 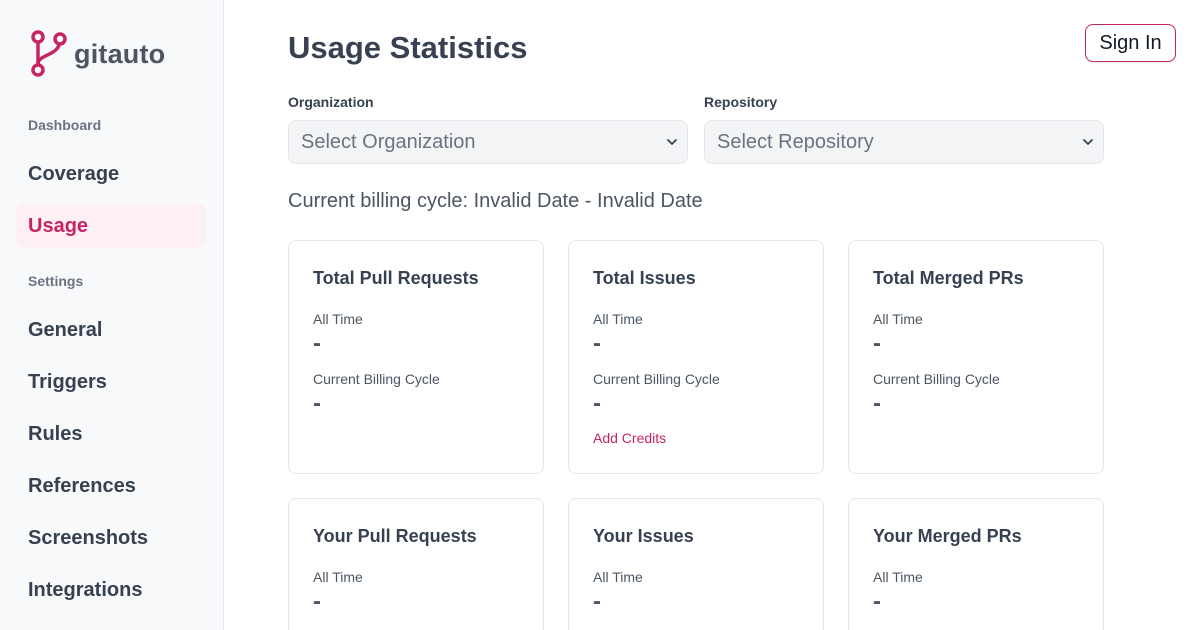 I want to click on sidebar-item-rules: Rules, so click(x=111, y=434).